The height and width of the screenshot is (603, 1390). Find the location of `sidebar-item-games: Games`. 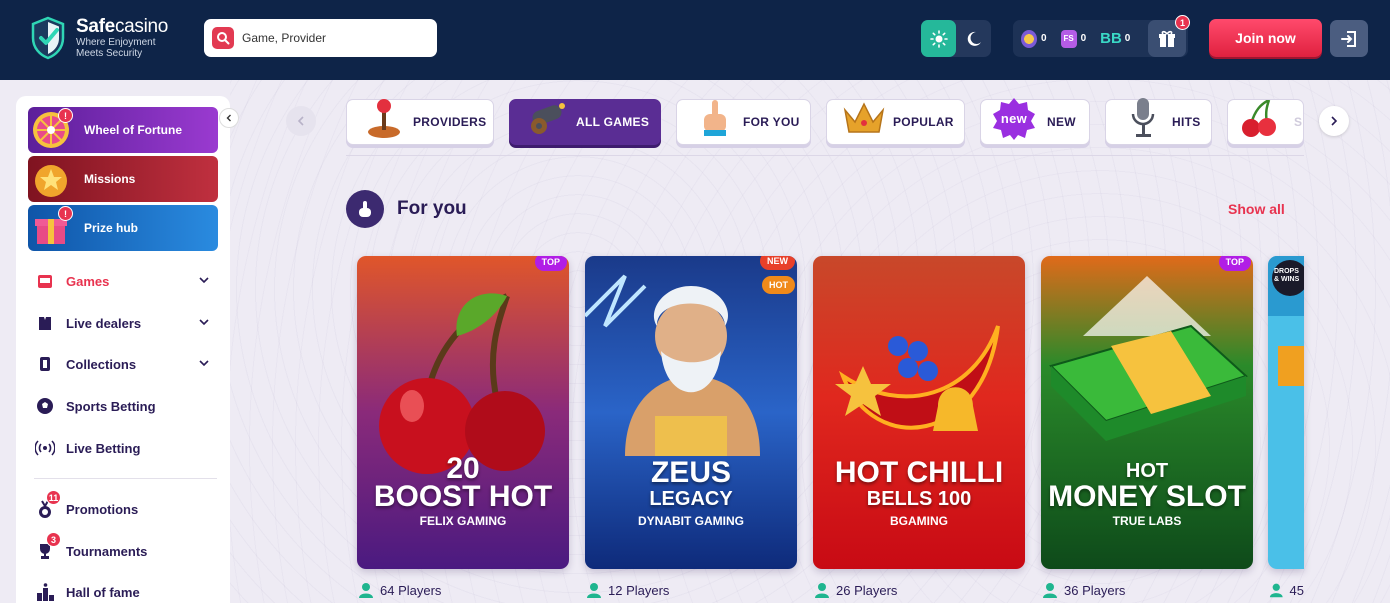

sidebar-item-games: Games is located at coordinates (124, 281).